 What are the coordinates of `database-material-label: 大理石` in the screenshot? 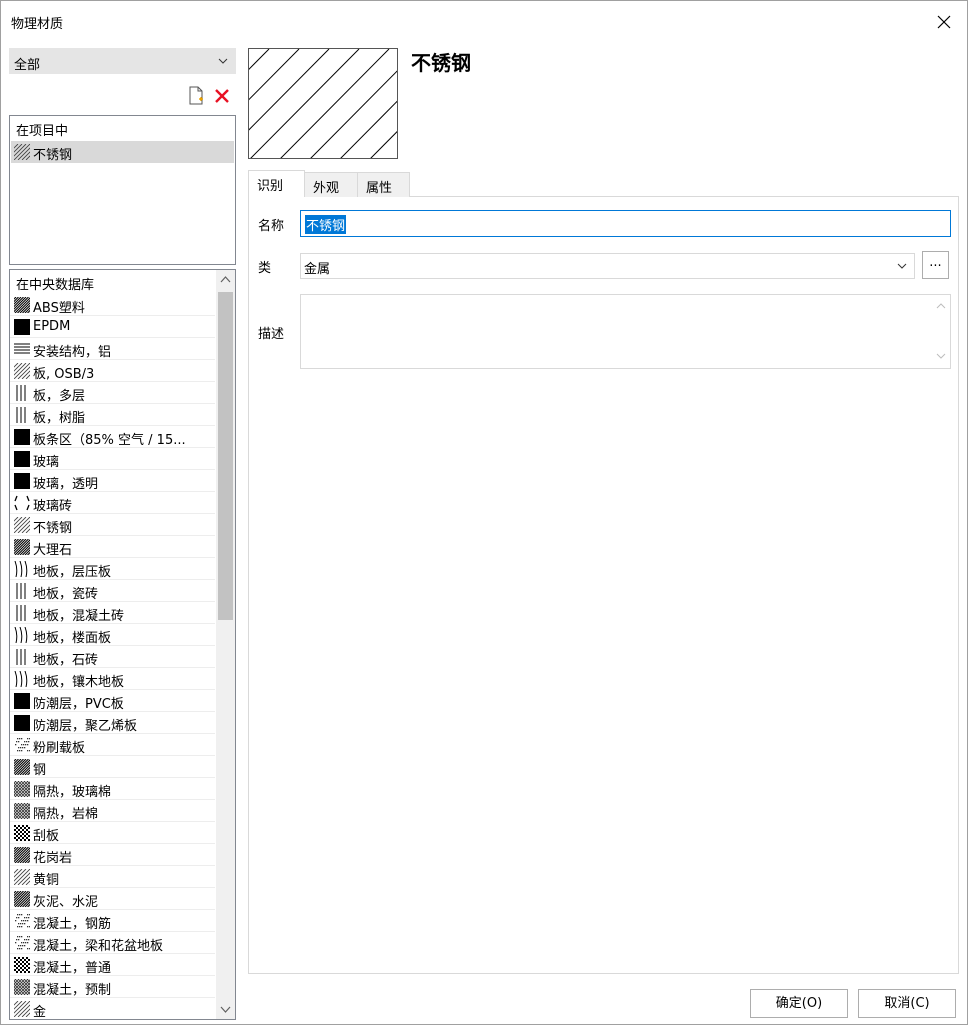 It's located at (53, 550).